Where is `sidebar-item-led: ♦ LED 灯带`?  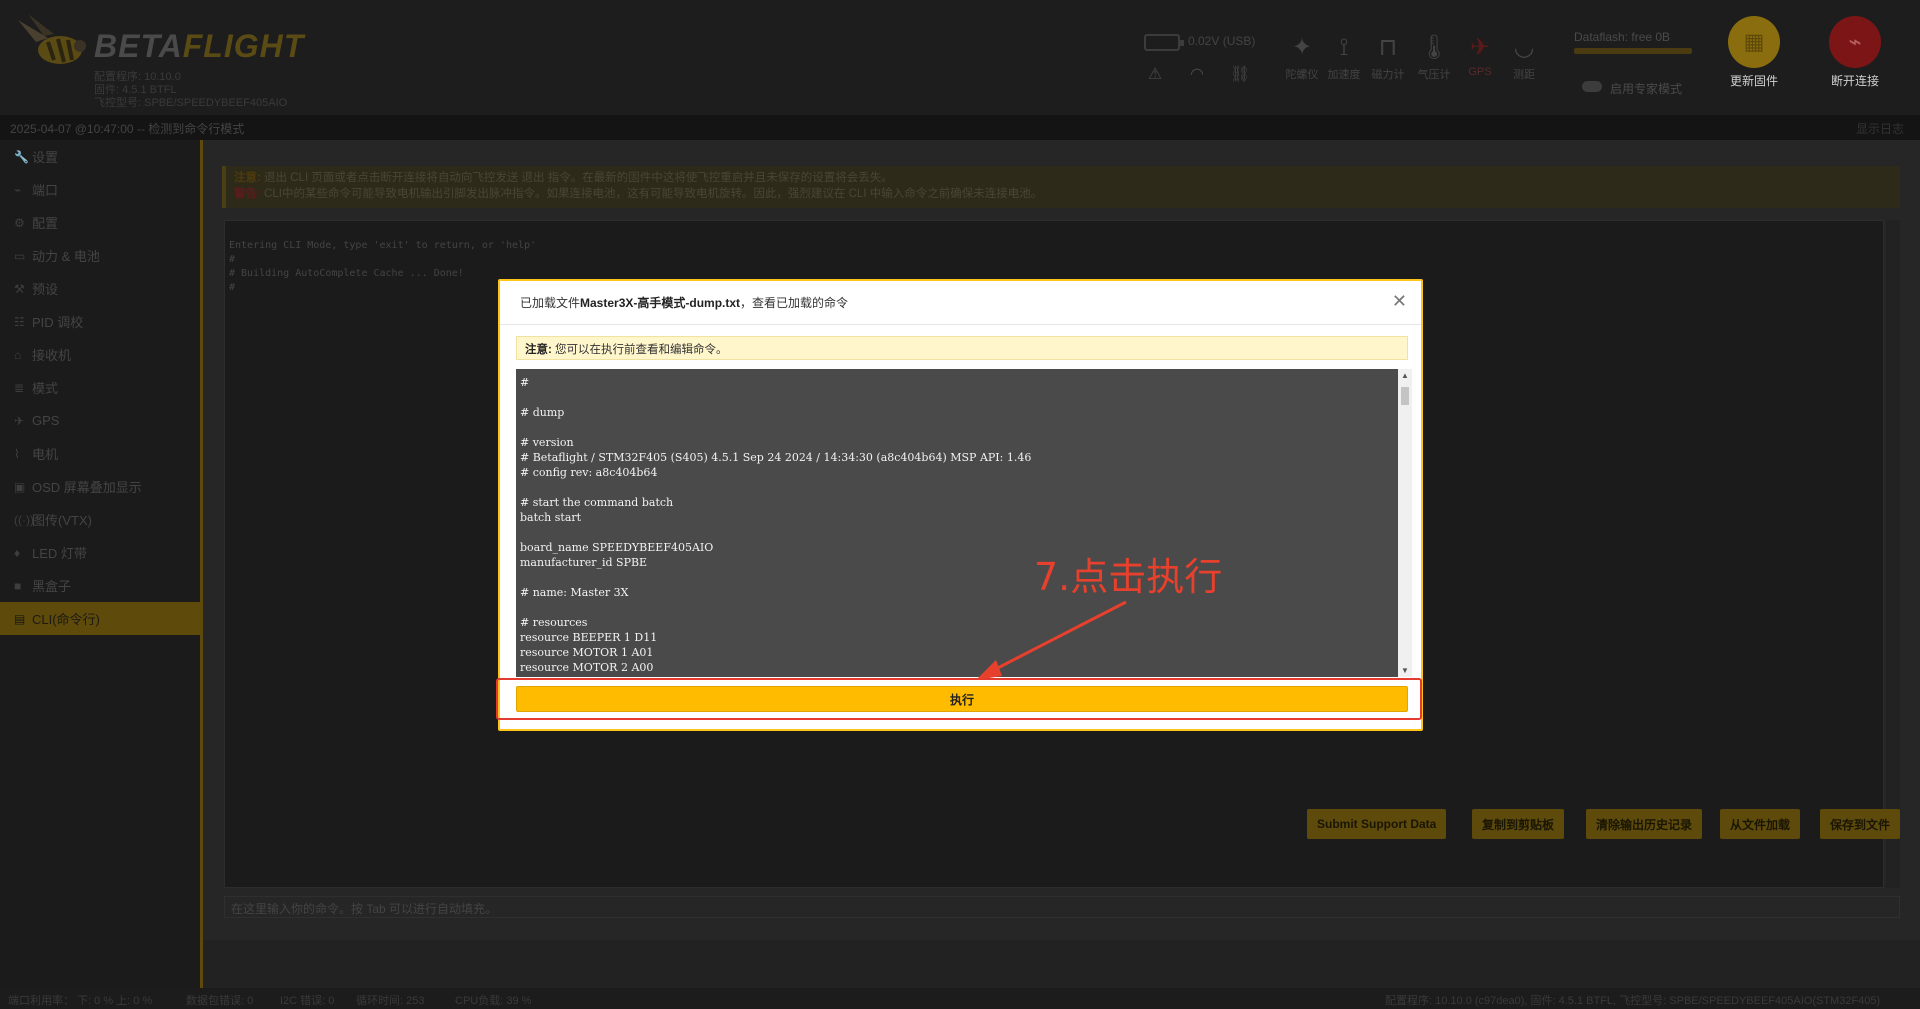 sidebar-item-led: ♦ LED 灯带 is located at coordinates (100, 552).